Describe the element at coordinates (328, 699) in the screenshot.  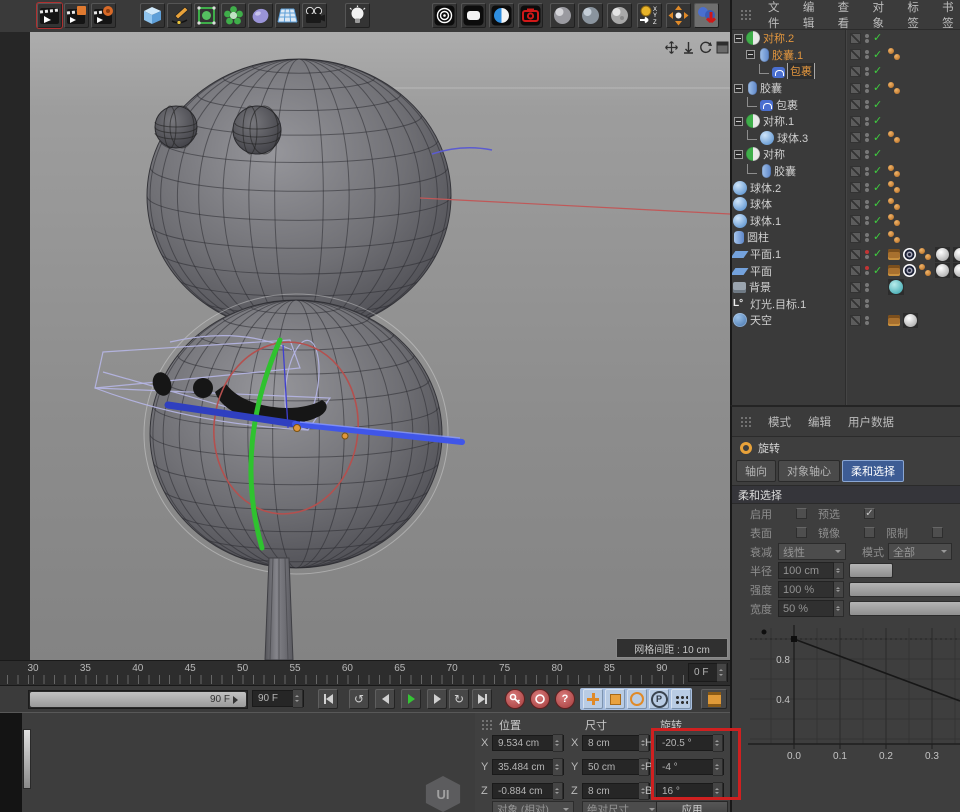
I see `goto-start-button` at that location.